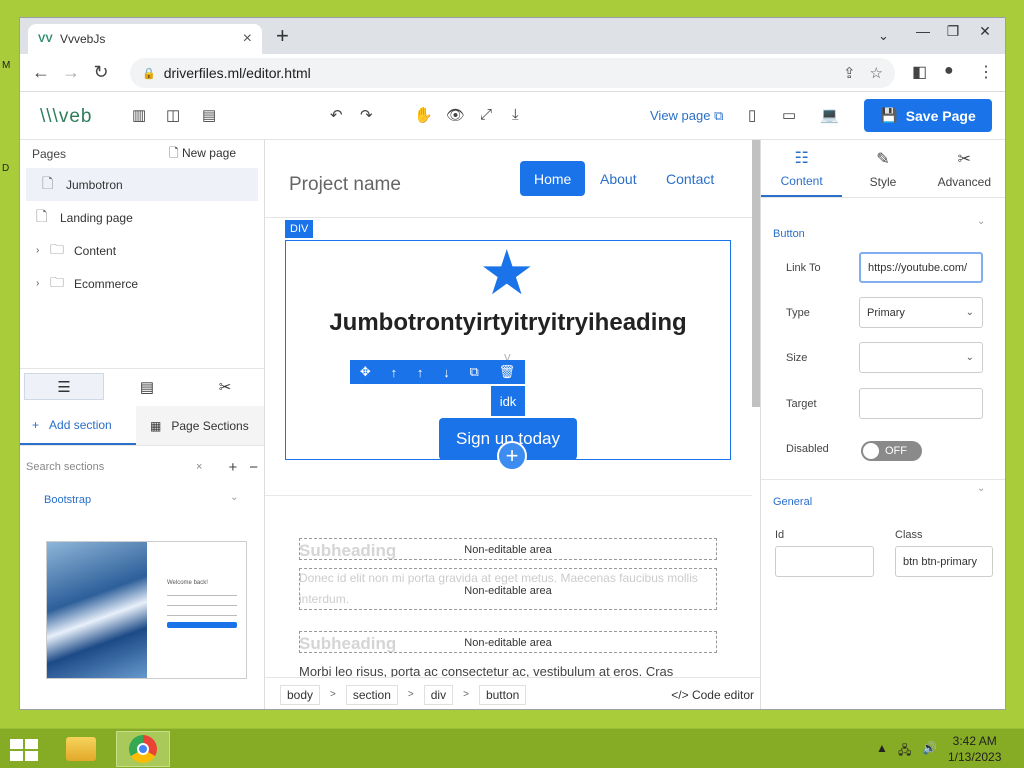 Image resolution: width=1024 pixels, height=768 pixels. Describe the element at coordinates (147, 386) in the screenshot. I see `tab-components: ▤` at that location.